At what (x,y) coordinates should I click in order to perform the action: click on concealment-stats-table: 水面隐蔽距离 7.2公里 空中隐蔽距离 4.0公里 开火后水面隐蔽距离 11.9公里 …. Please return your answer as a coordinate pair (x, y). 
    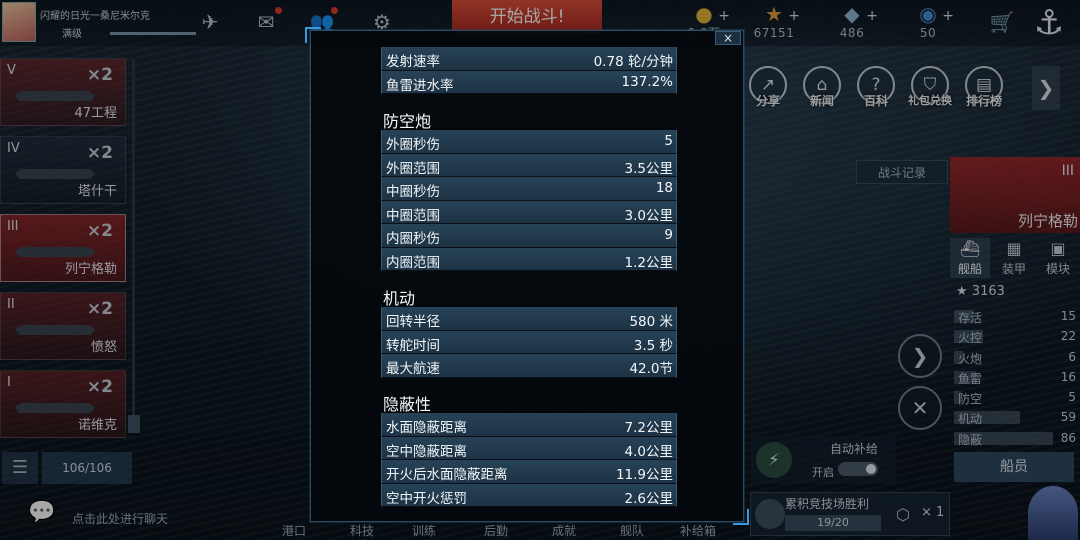
    Looking at the image, I should click on (529, 460).